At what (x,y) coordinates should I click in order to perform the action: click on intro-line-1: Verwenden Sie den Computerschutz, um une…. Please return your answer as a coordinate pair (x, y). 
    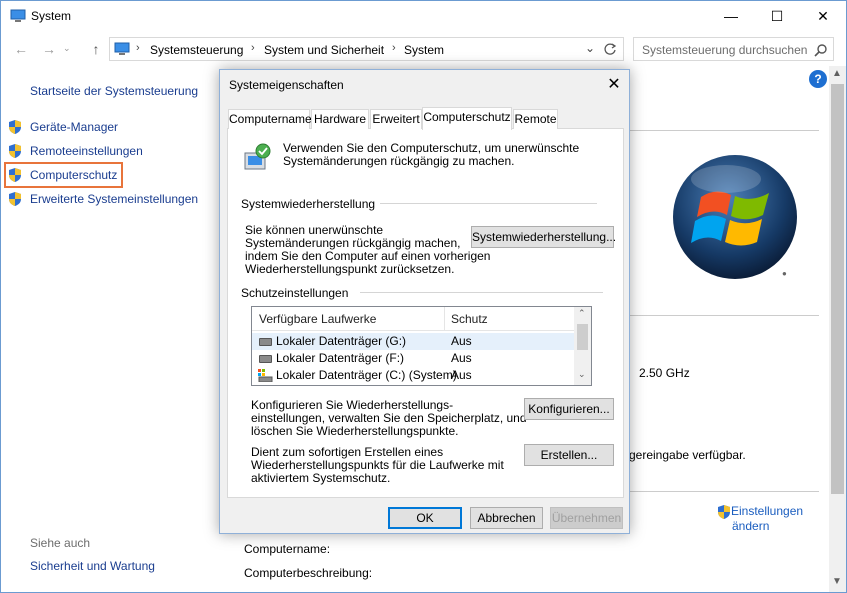
    Looking at the image, I should click on (431, 148).